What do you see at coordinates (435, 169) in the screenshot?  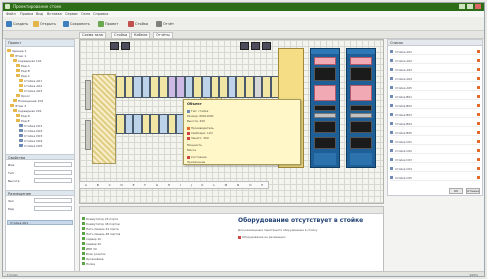 I see `rack-list-item: Стойка C04` at bounding box center [435, 169].